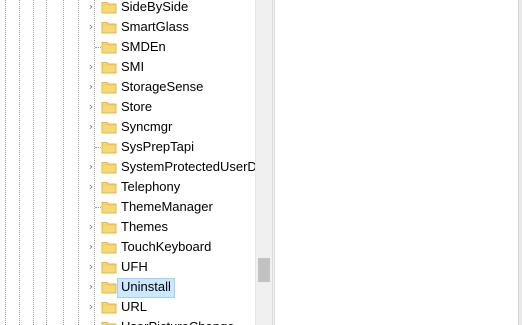 Image resolution: width=522 pixels, height=325 pixels. I want to click on tree-item: › URL, so click(127, 307).